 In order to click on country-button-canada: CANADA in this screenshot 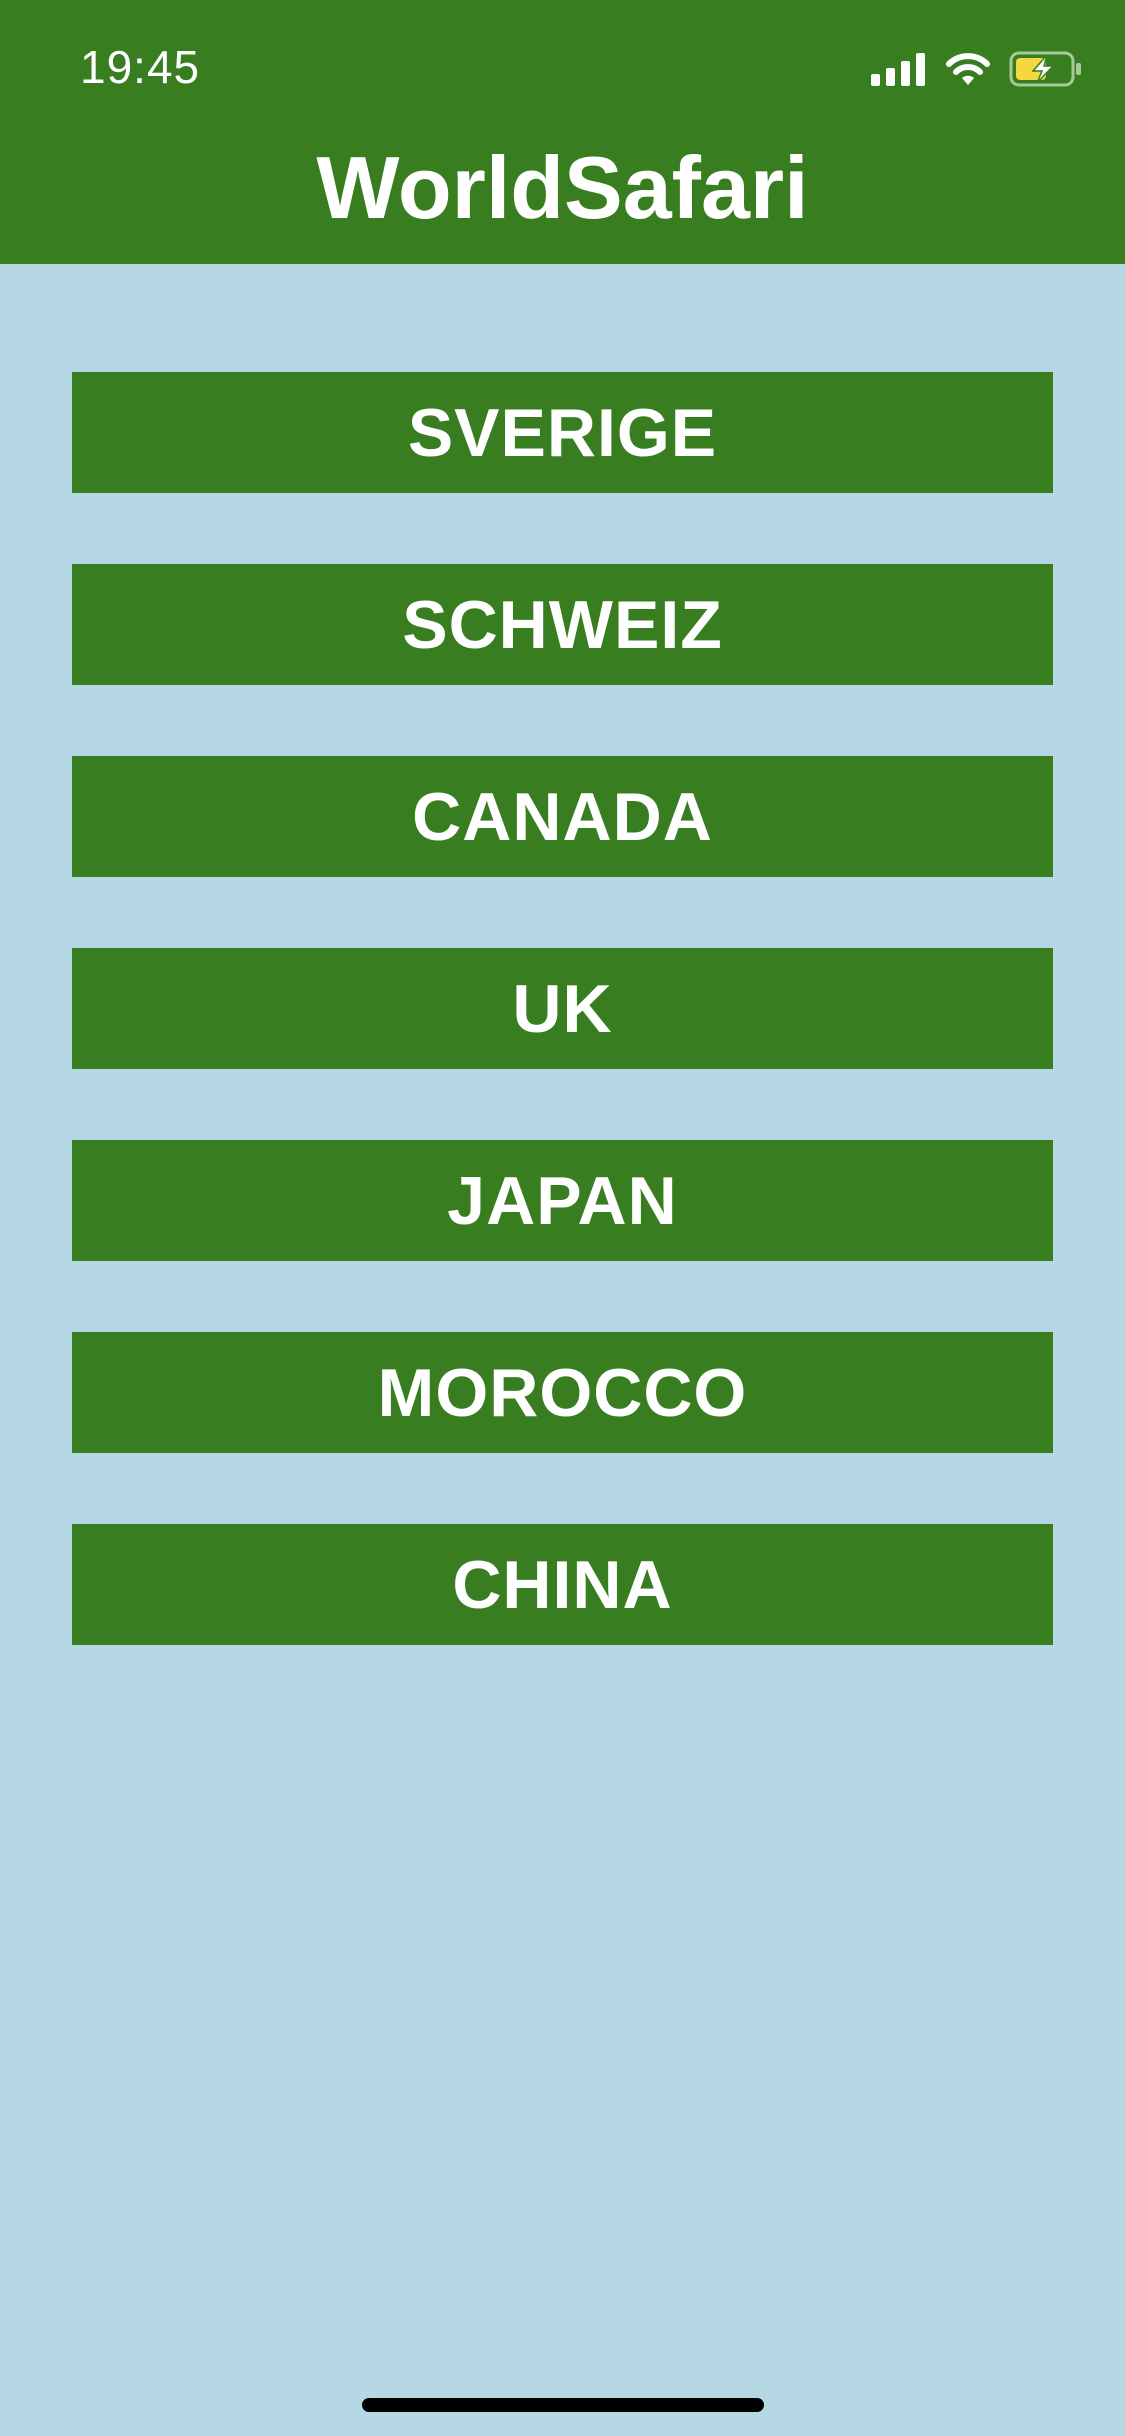, I will do `click(562, 816)`.